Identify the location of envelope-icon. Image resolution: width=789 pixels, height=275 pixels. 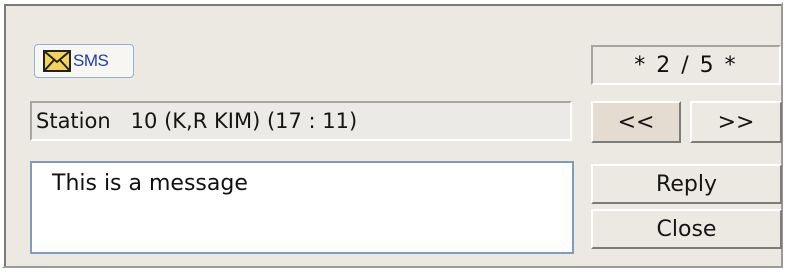
(57, 61).